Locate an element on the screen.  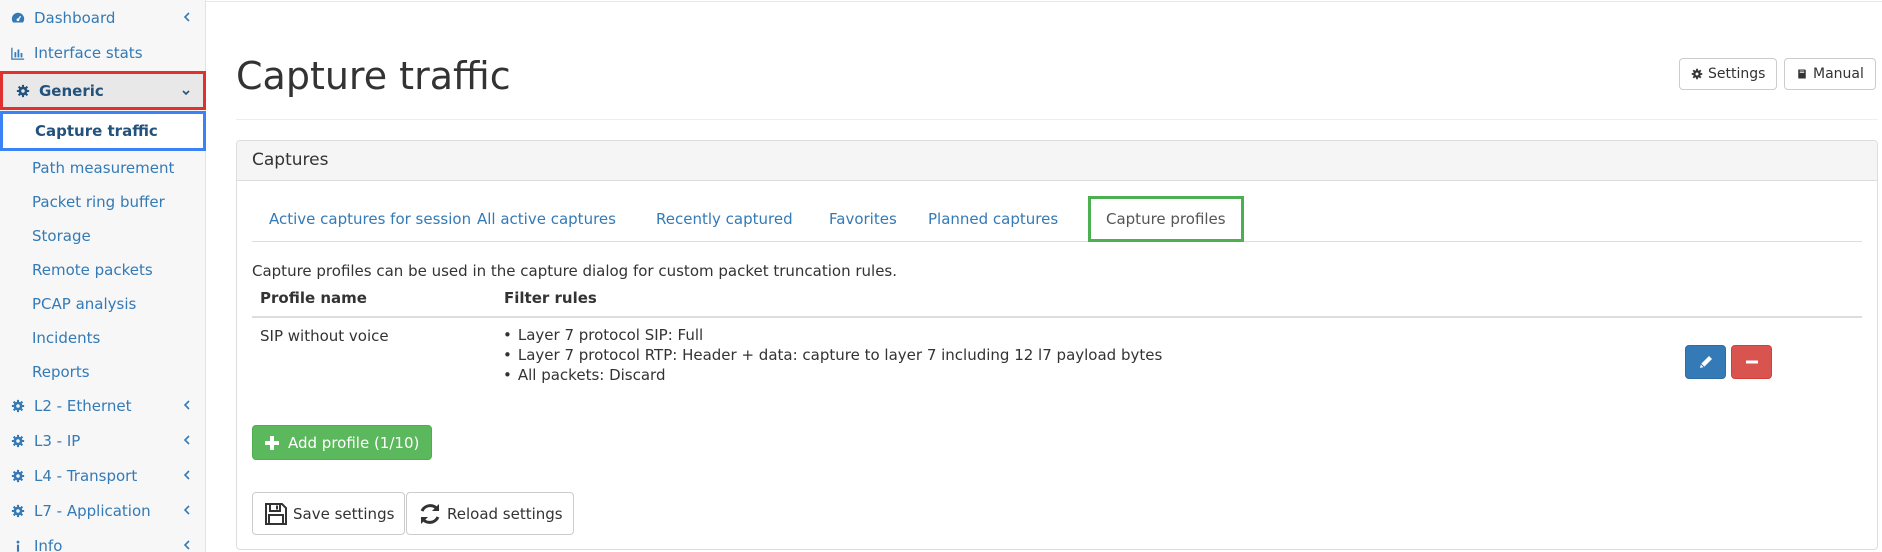
column-header-profile-name: Profile name is located at coordinates (313, 298).